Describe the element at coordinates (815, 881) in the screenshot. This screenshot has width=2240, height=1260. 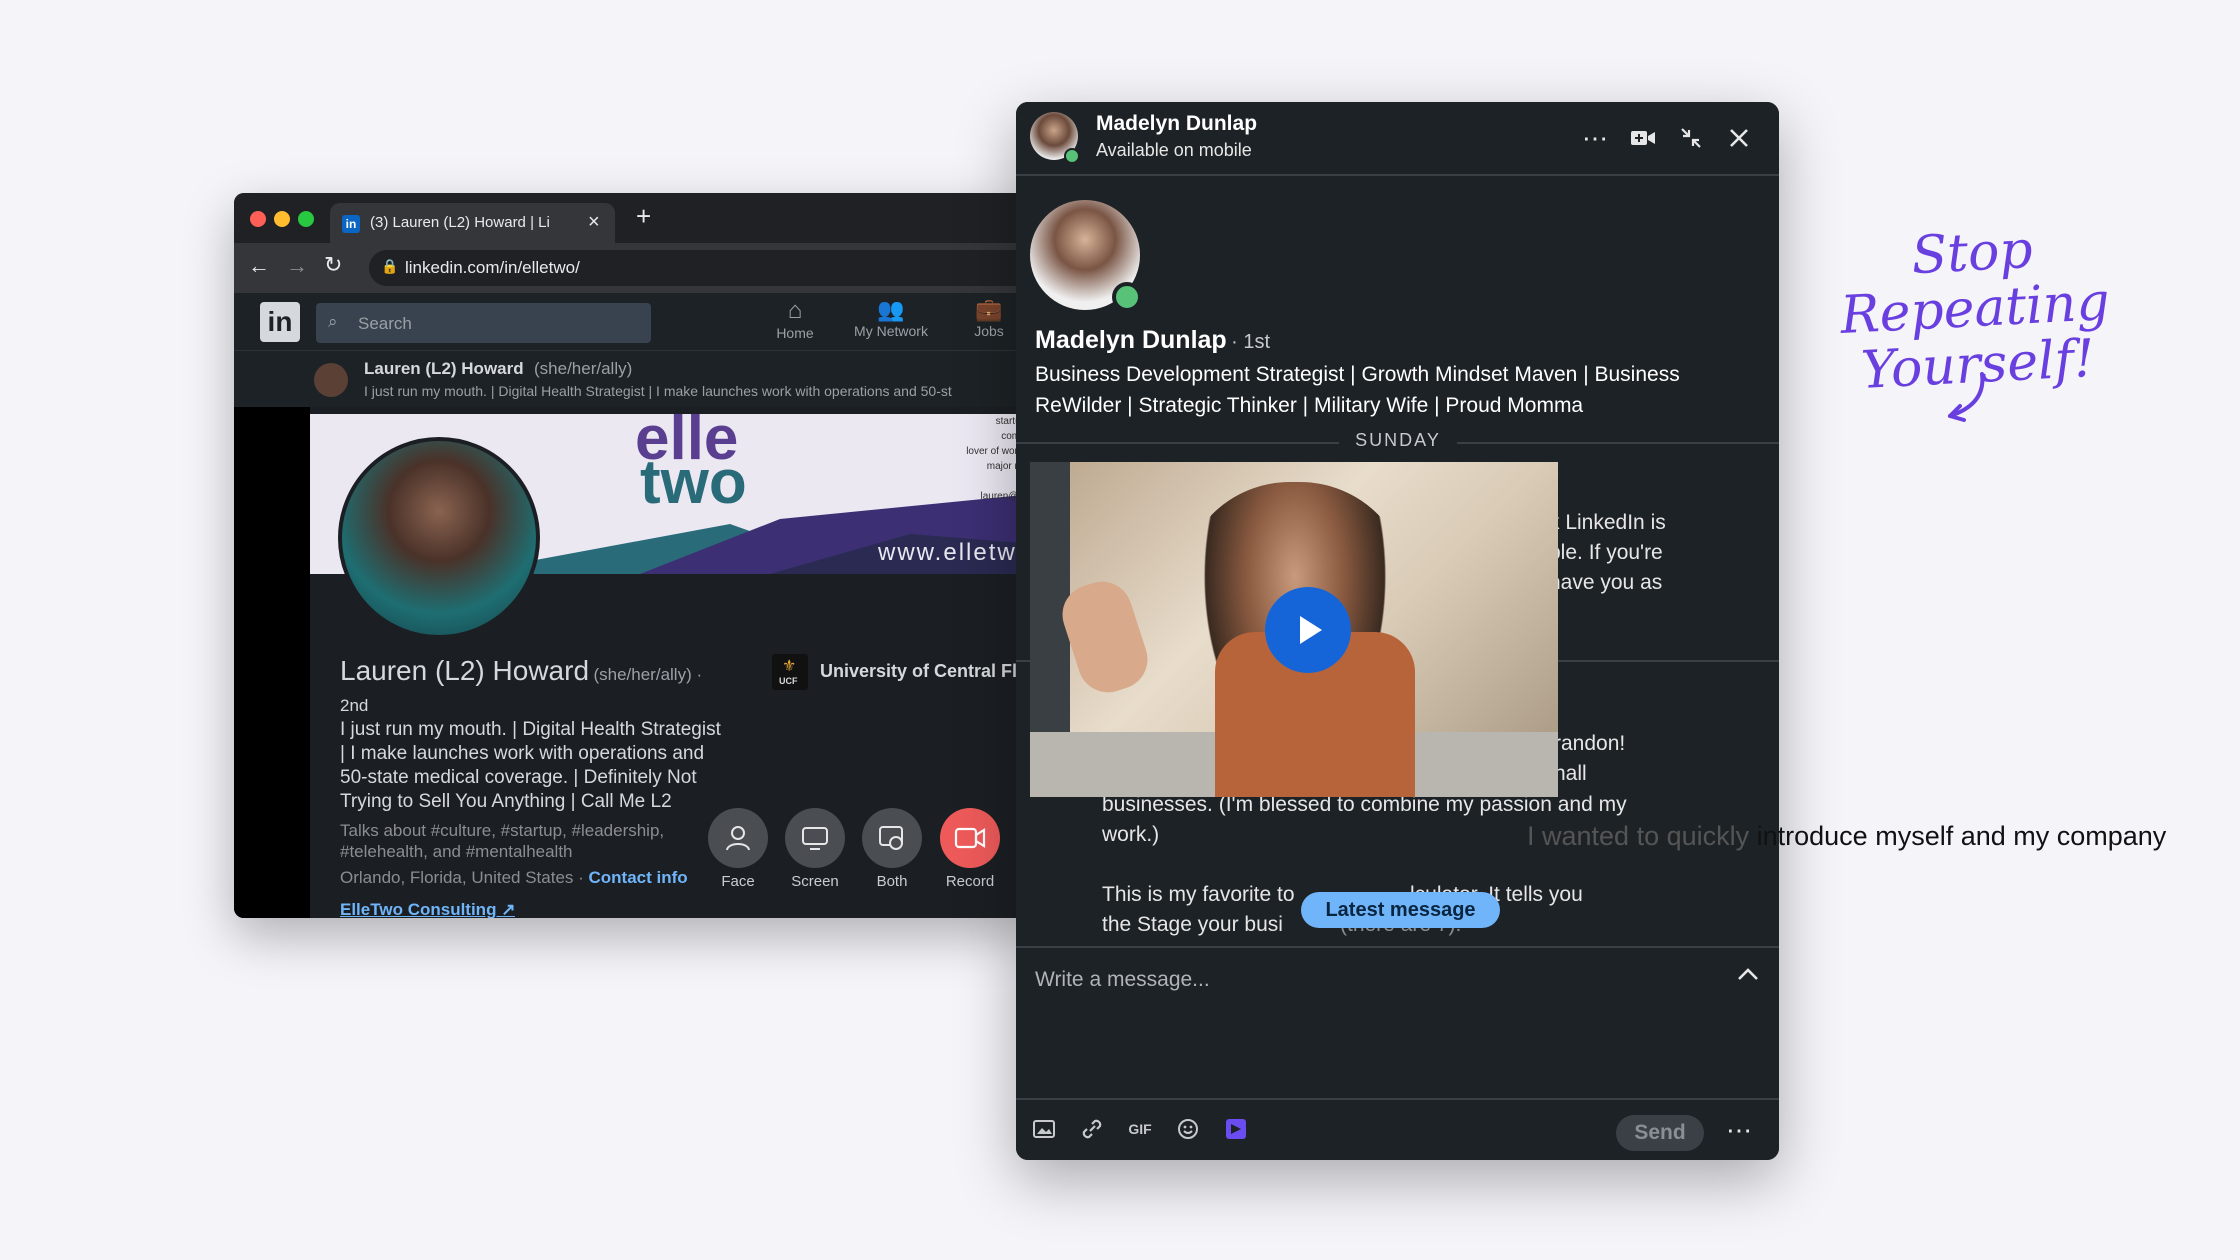
I see `screen-label: Screen` at that location.